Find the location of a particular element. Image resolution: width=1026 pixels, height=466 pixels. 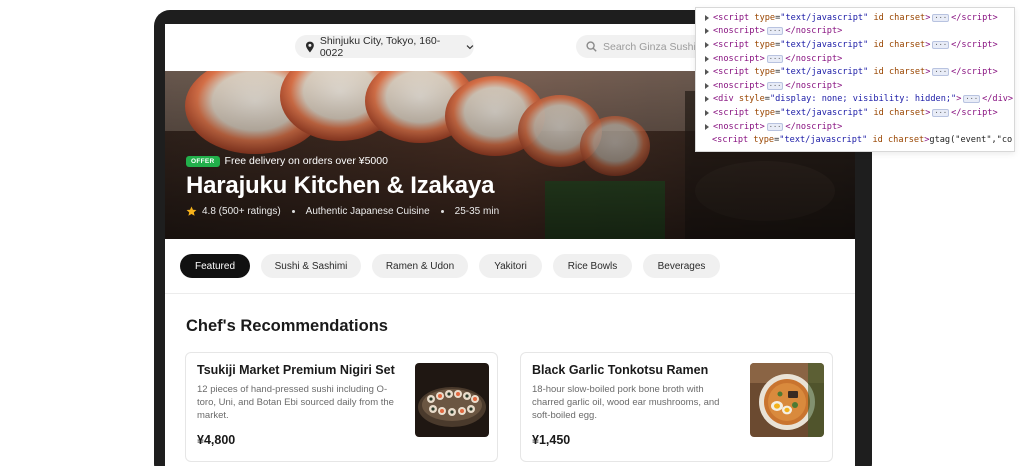

tab-label: Ramen & Udon is located at coordinates (420, 266).